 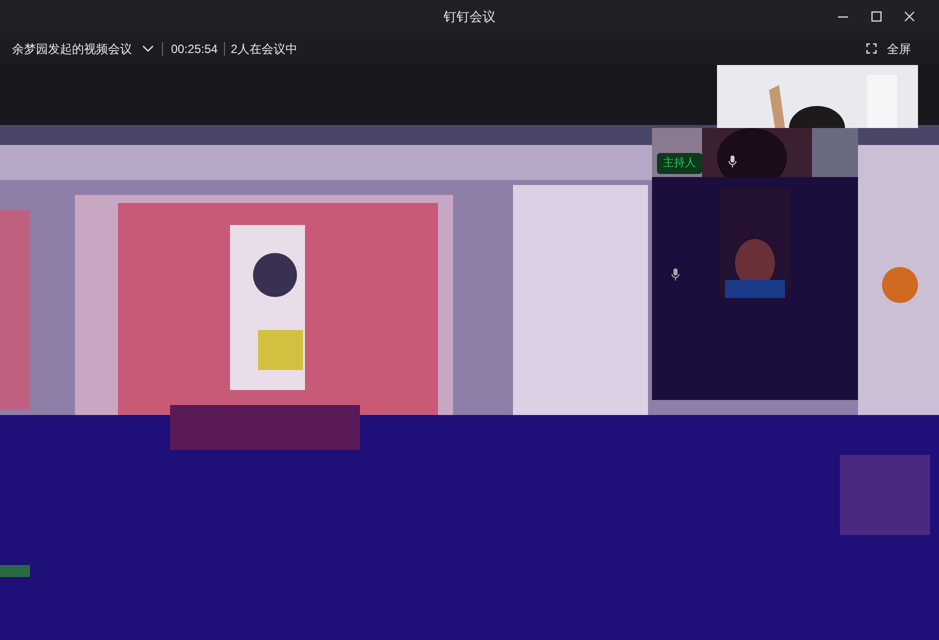 I want to click on close-icon, so click(x=909, y=16).